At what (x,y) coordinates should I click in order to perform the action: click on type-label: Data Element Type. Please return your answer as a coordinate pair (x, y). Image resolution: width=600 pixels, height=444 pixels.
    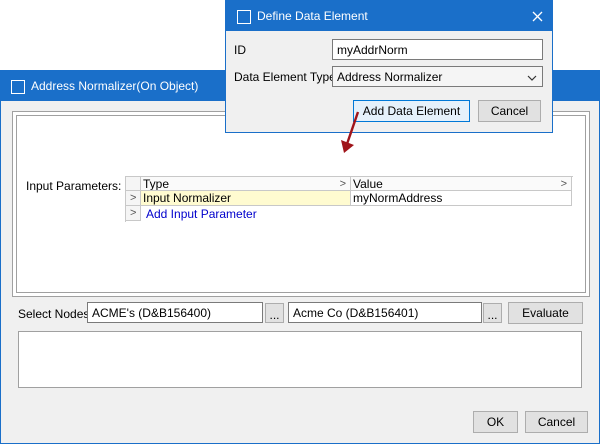
    Looking at the image, I should click on (285, 77).